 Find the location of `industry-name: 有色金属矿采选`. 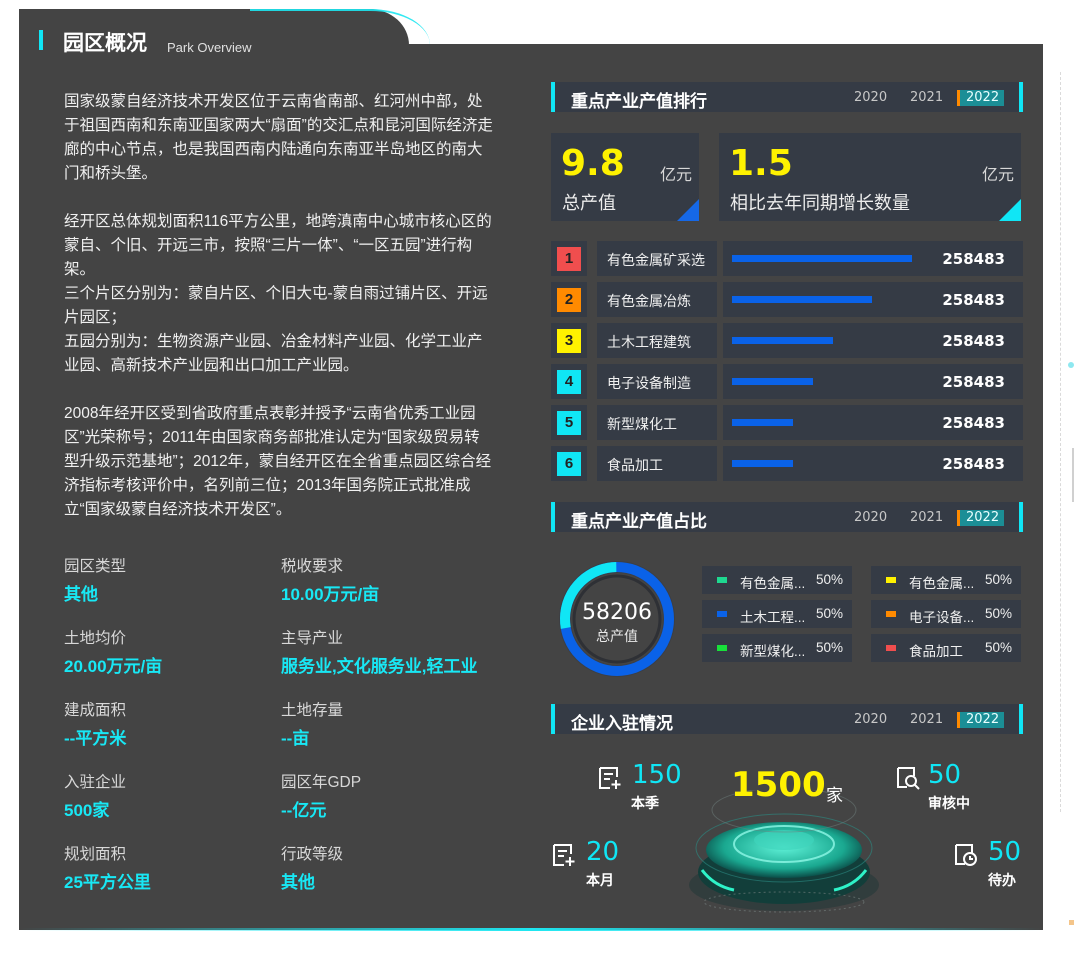

industry-name: 有色金属矿采选 is located at coordinates (656, 260).